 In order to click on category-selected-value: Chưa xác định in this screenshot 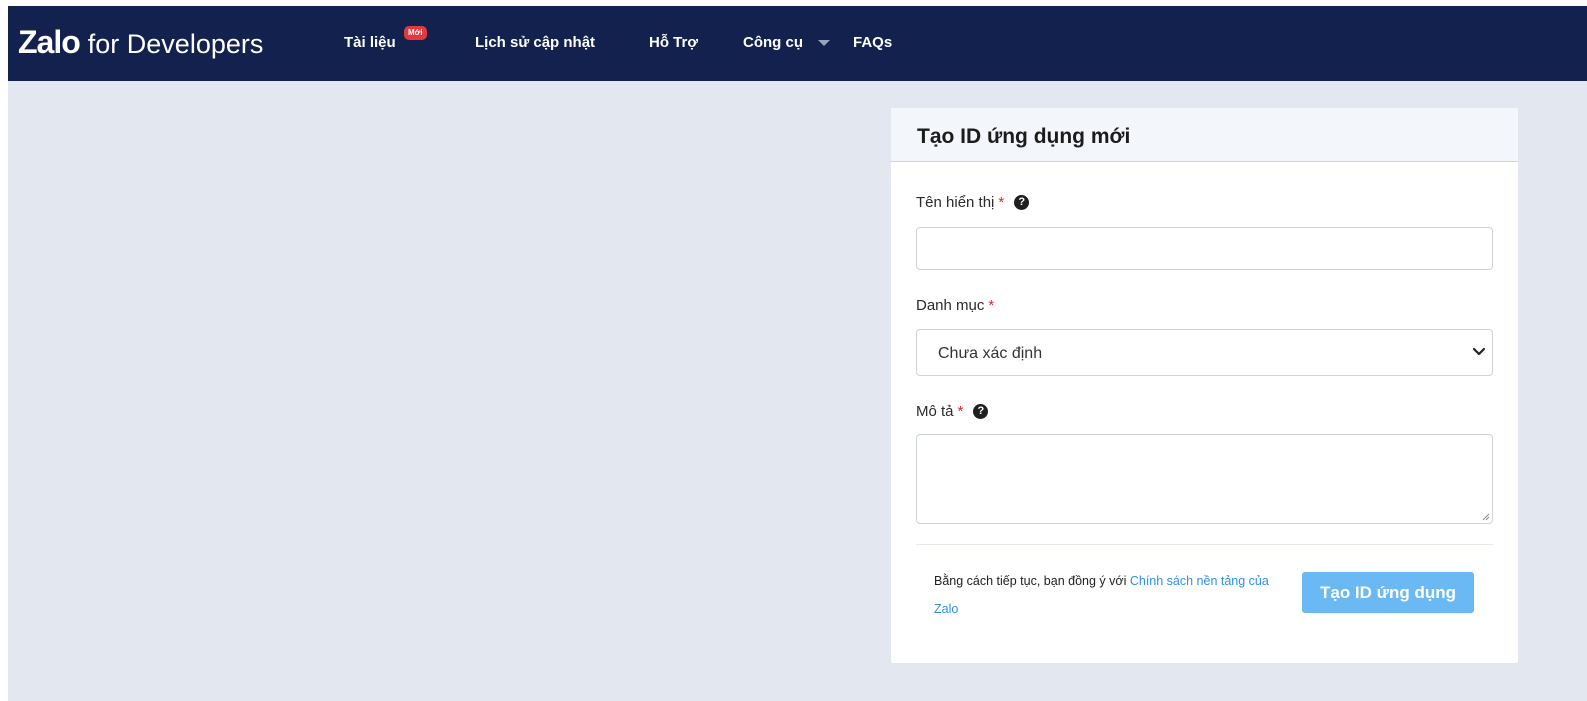, I will do `click(990, 353)`.